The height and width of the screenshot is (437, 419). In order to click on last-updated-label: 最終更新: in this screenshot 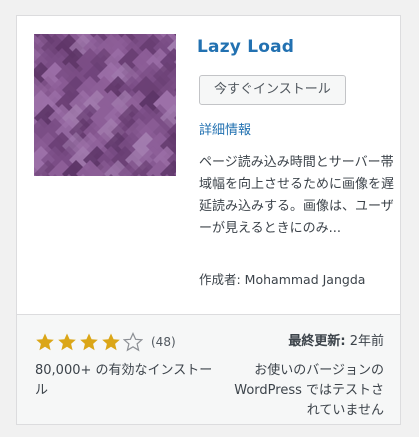, I will do `click(317, 341)`.